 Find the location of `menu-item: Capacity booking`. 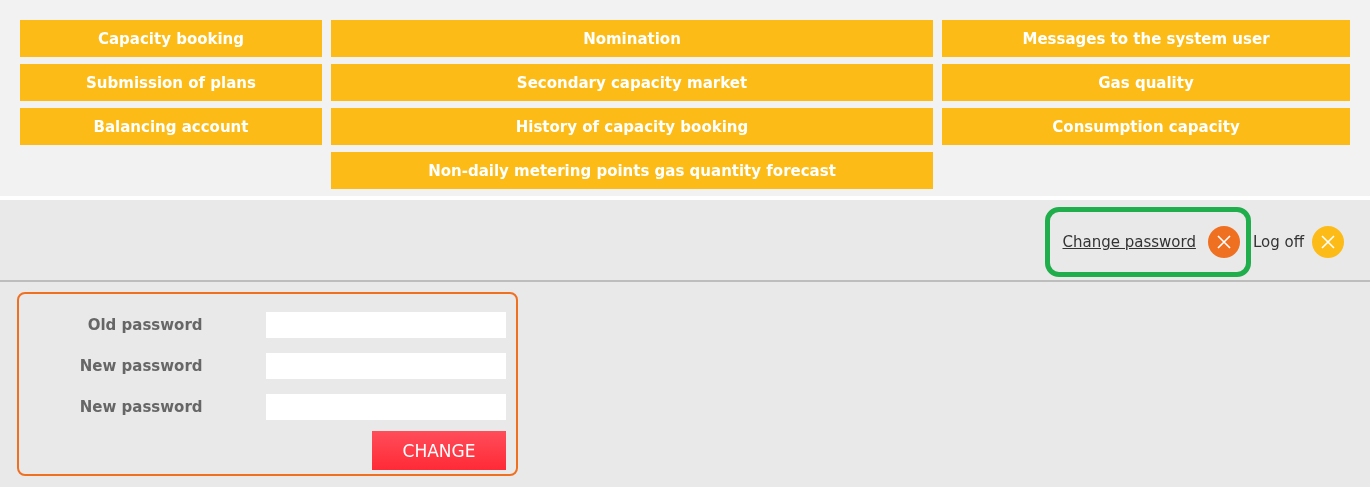

menu-item: Capacity booking is located at coordinates (171, 38).